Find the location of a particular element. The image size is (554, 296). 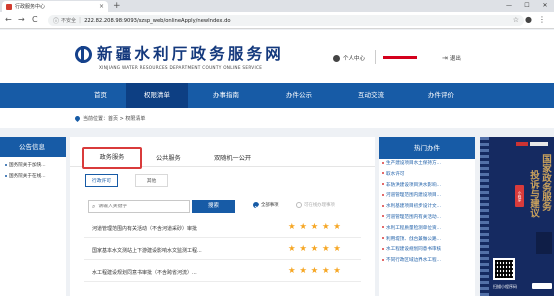

banner-logo-icon is located at coordinates (522, 144).